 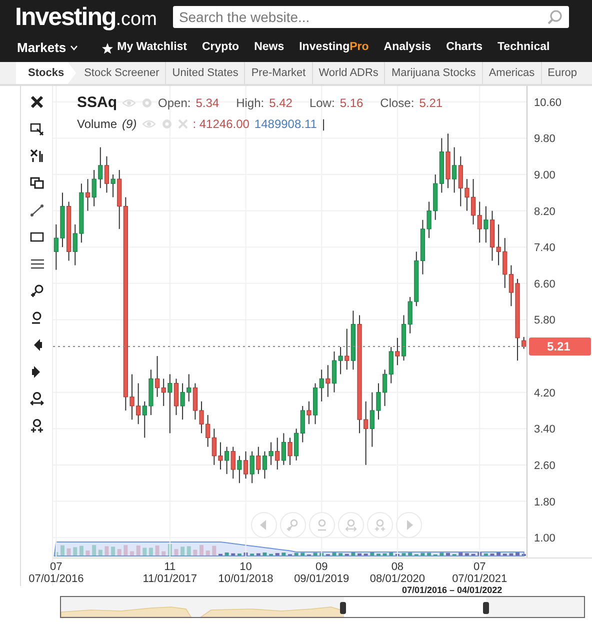 I want to click on price-tick-label: 8.20, so click(x=545, y=212).